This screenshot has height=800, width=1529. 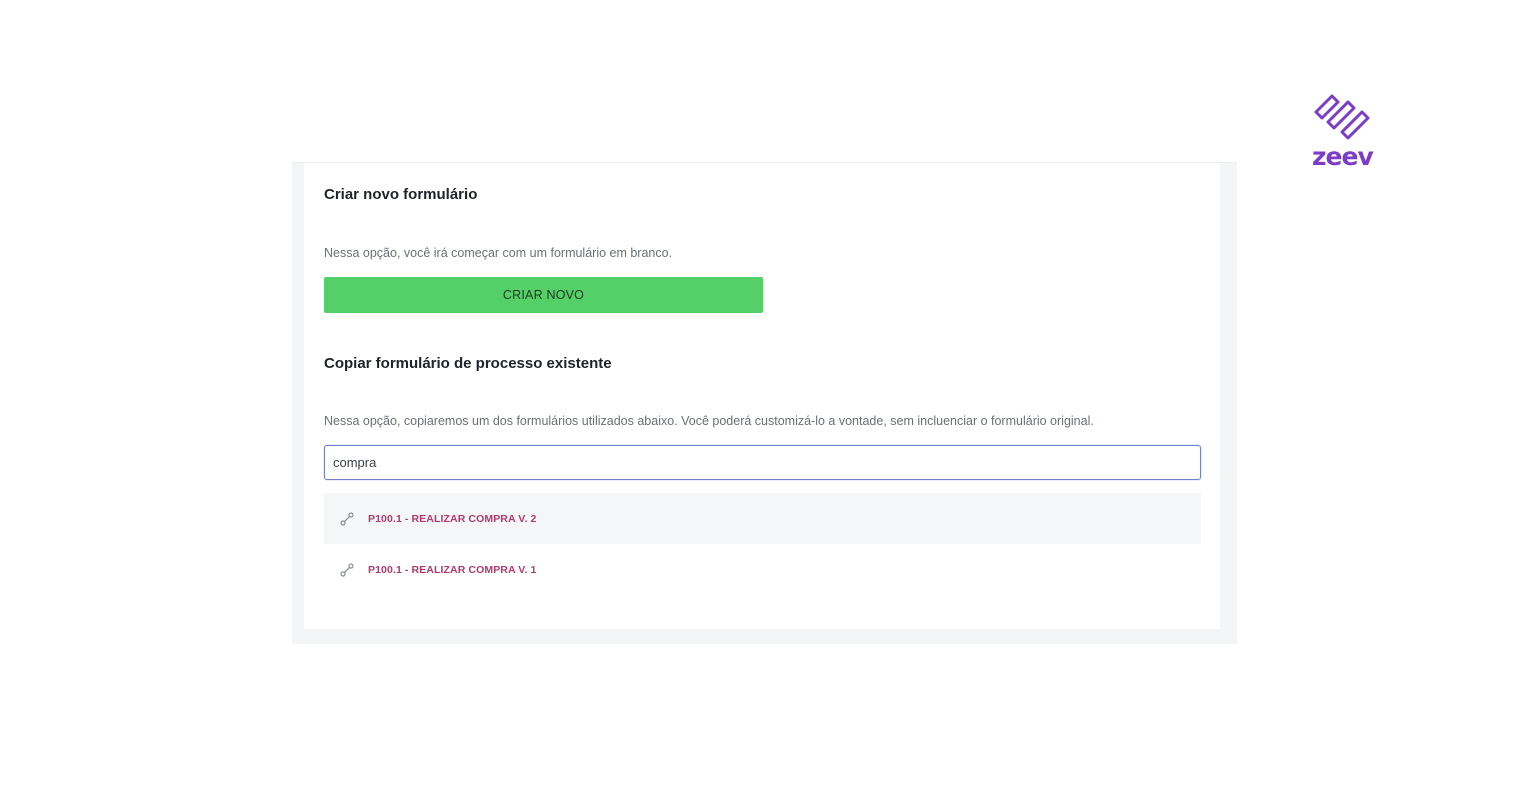 I want to click on process-search-input, so click(x=762, y=462).